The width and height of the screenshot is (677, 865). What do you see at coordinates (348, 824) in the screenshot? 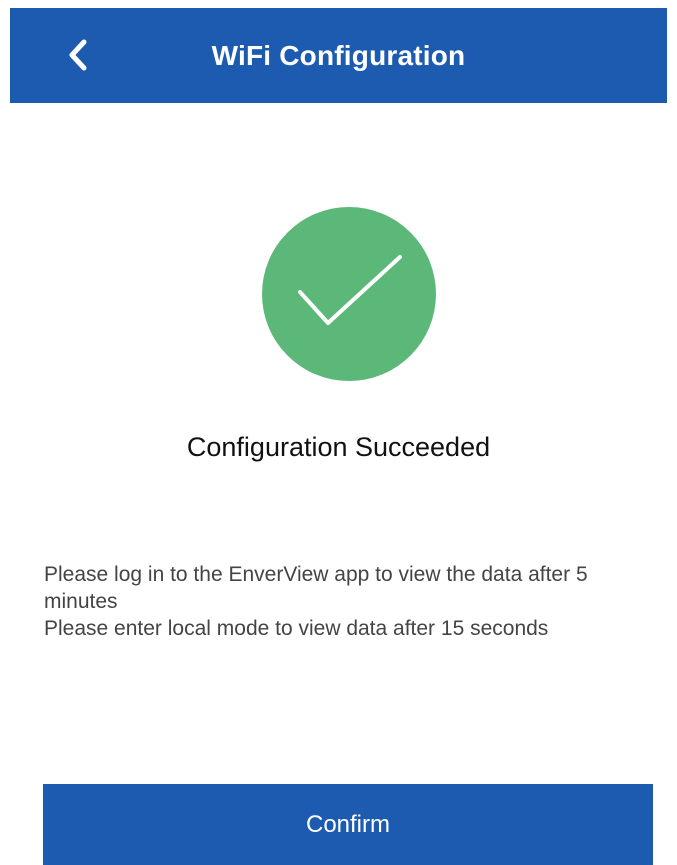
I see `confirm-button: Confirm` at bounding box center [348, 824].